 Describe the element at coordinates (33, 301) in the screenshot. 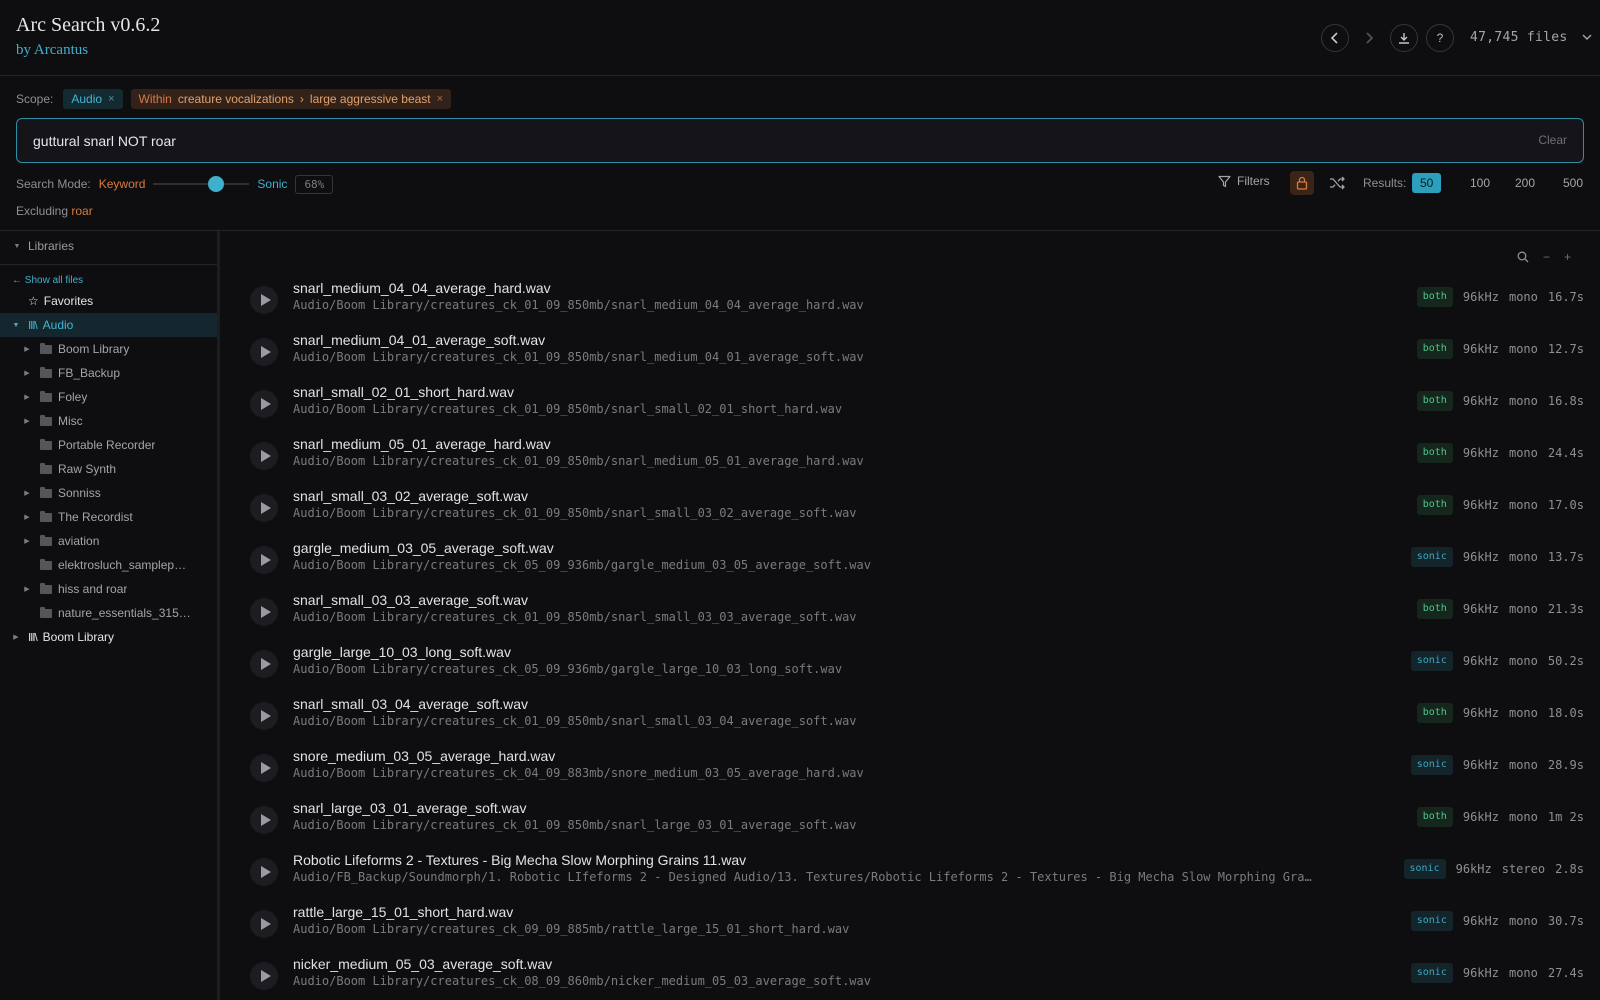

I see `star-icon: ☆` at that location.